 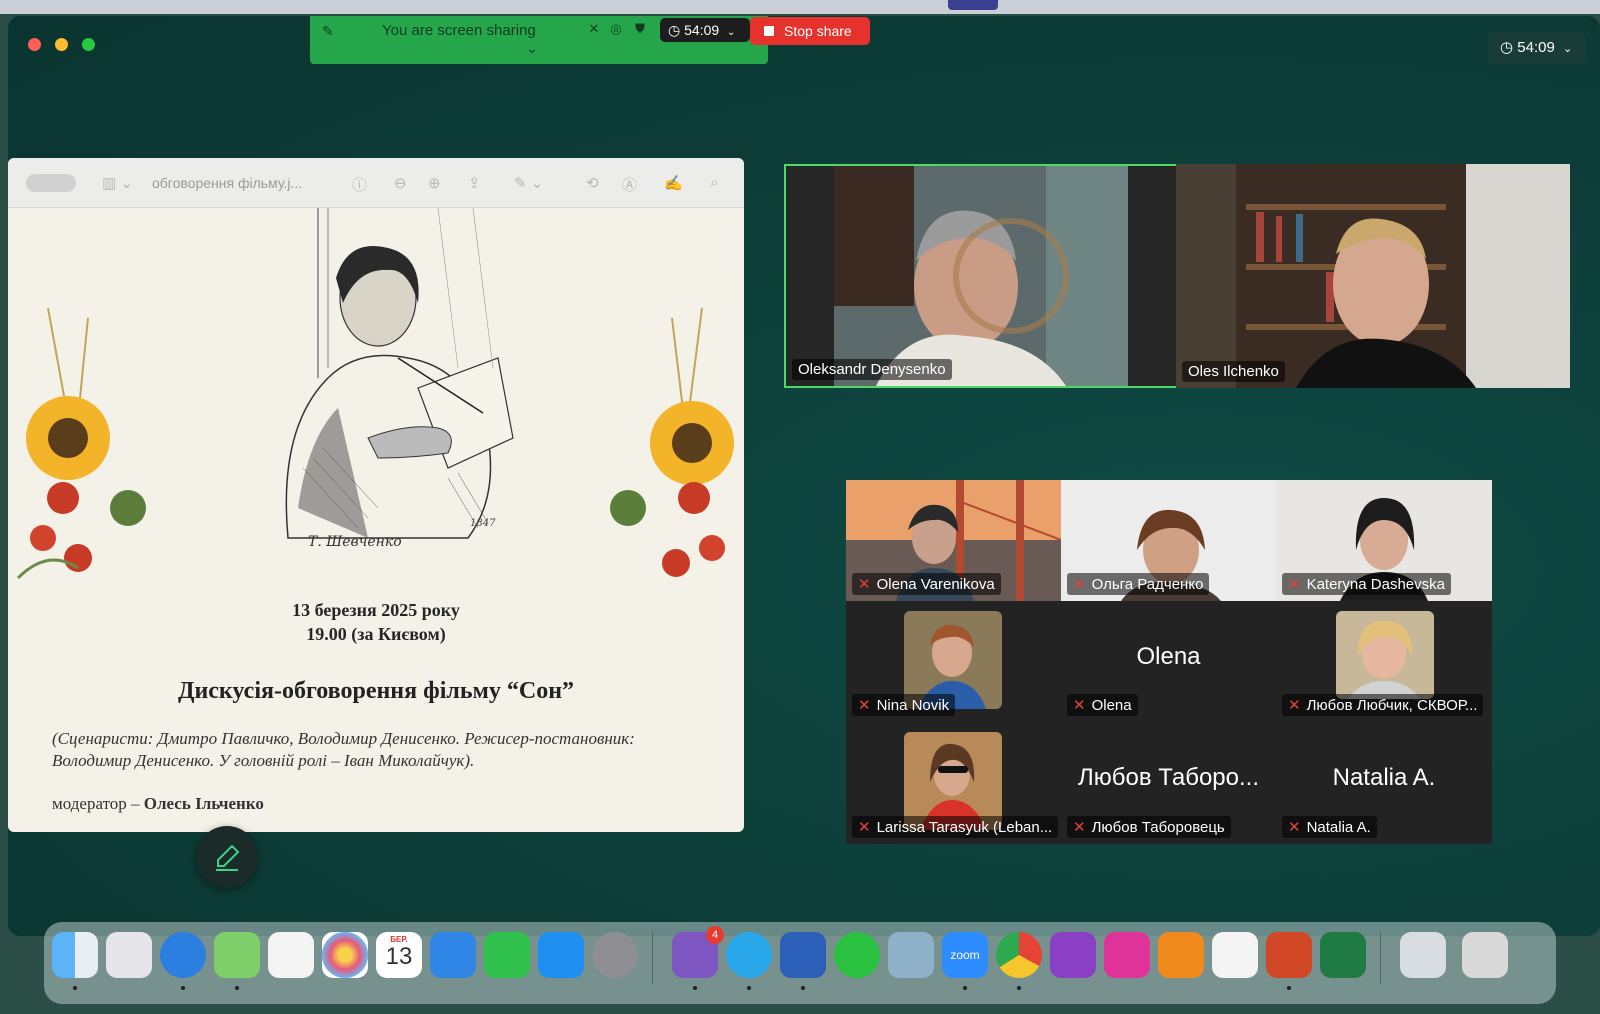 I want to click on video-tile-no-video: Любов Таборо... ✕ Любов Таборовець, so click(x=1168, y=783).